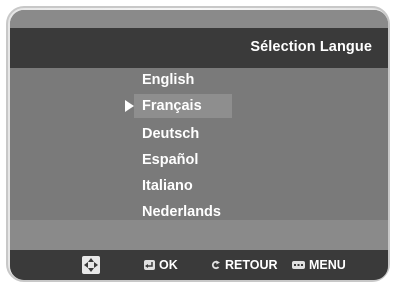  I want to click on selection-arrow-icon, so click(129, 106).